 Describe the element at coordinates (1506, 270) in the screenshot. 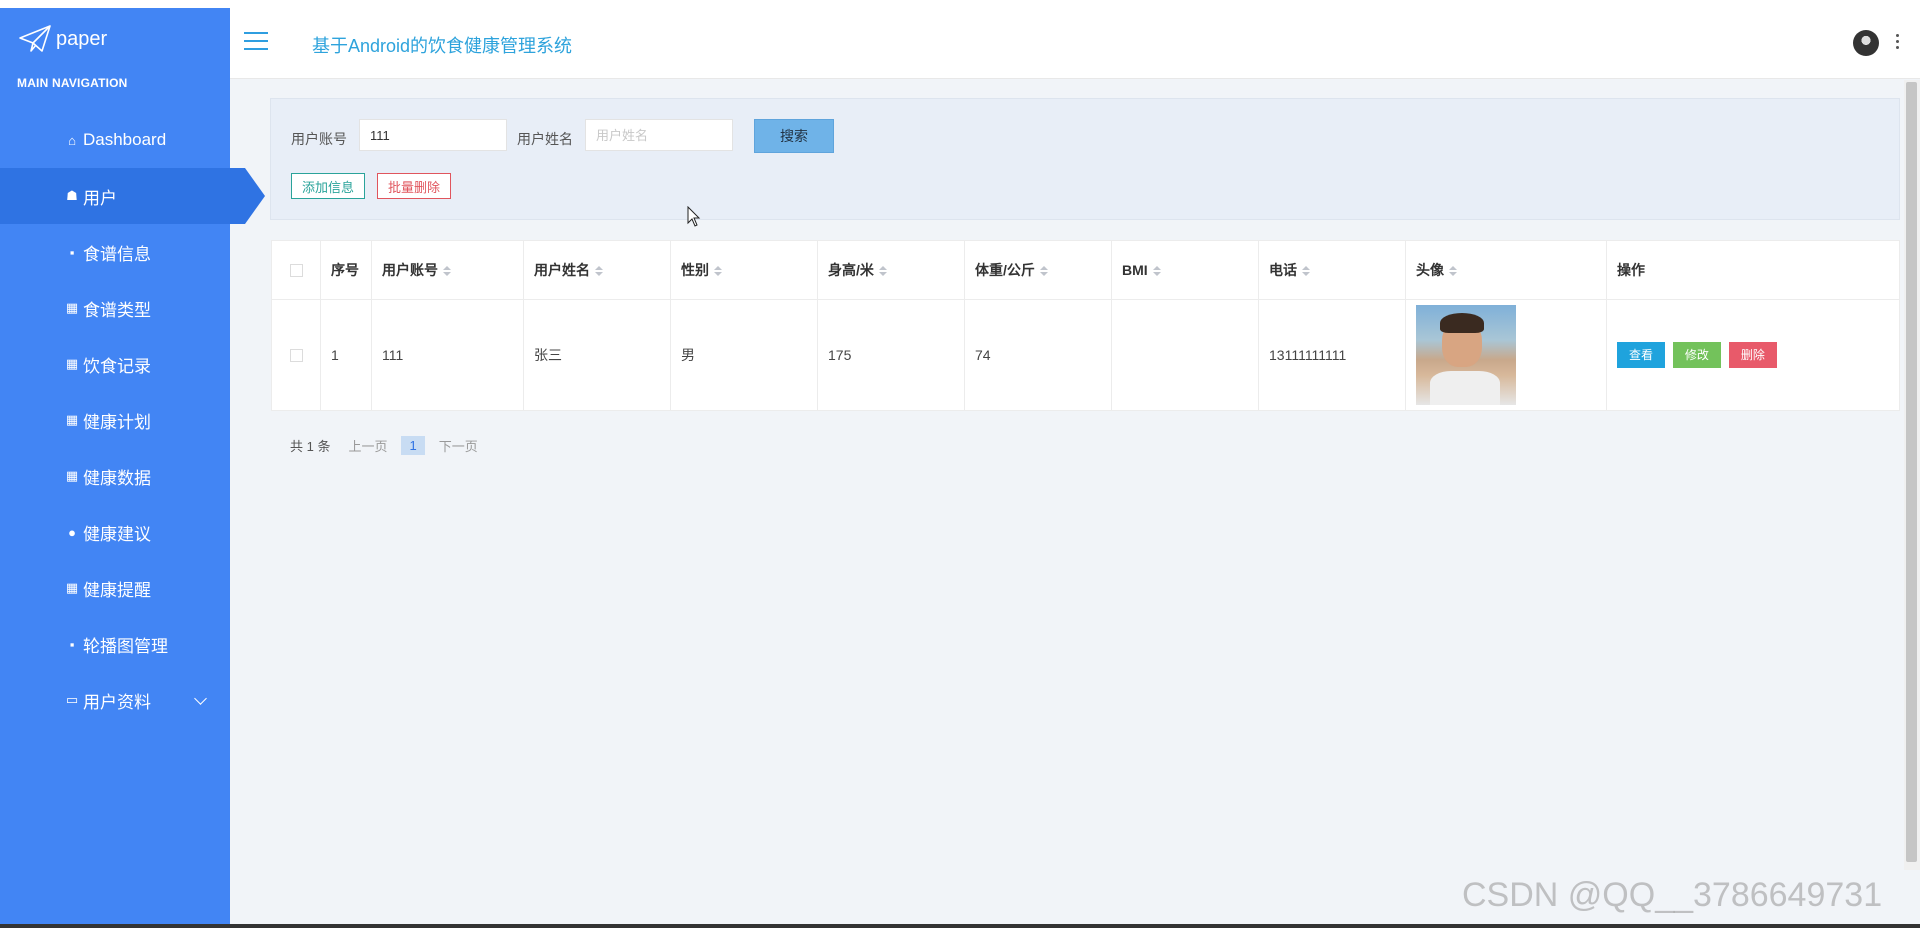

I see `header-avatar: 头像` at that location.